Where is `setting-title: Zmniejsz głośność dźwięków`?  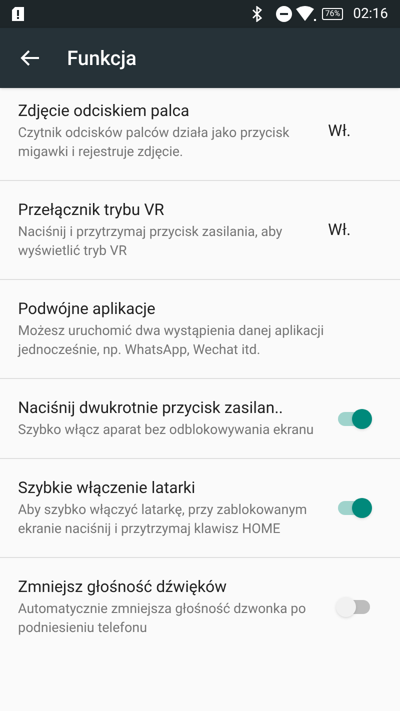 setting-title: Zmniejsz głośność dźwięków is located at coordinates (123, 587).